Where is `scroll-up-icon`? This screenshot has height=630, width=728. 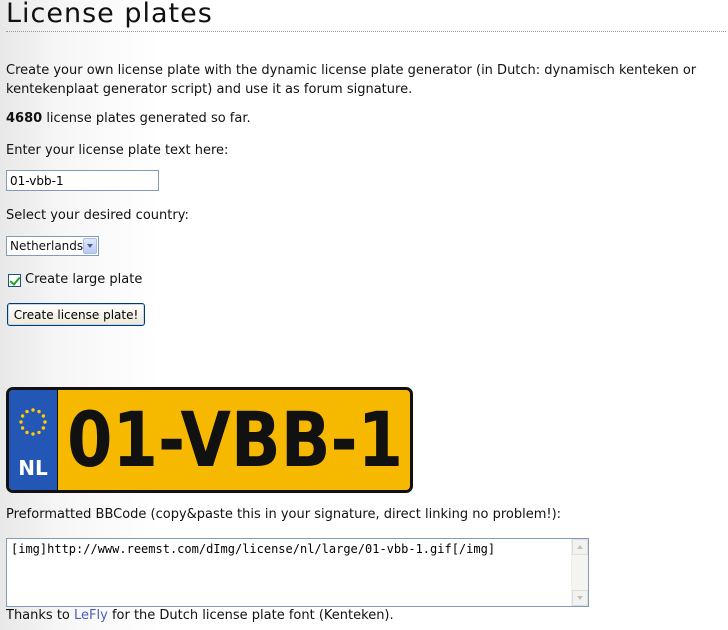
scroll-up-icon is located at coordinates (580, 547).